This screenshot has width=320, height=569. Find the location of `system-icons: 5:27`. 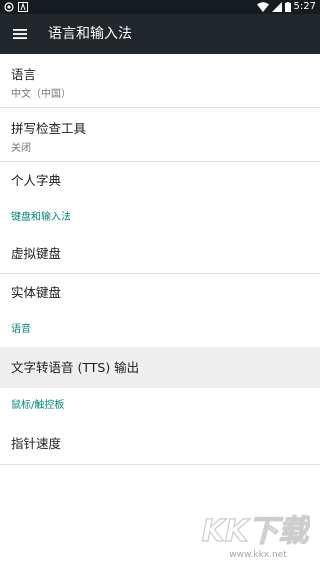

system-icons: 5:27 is located at coordinates (286, 7).